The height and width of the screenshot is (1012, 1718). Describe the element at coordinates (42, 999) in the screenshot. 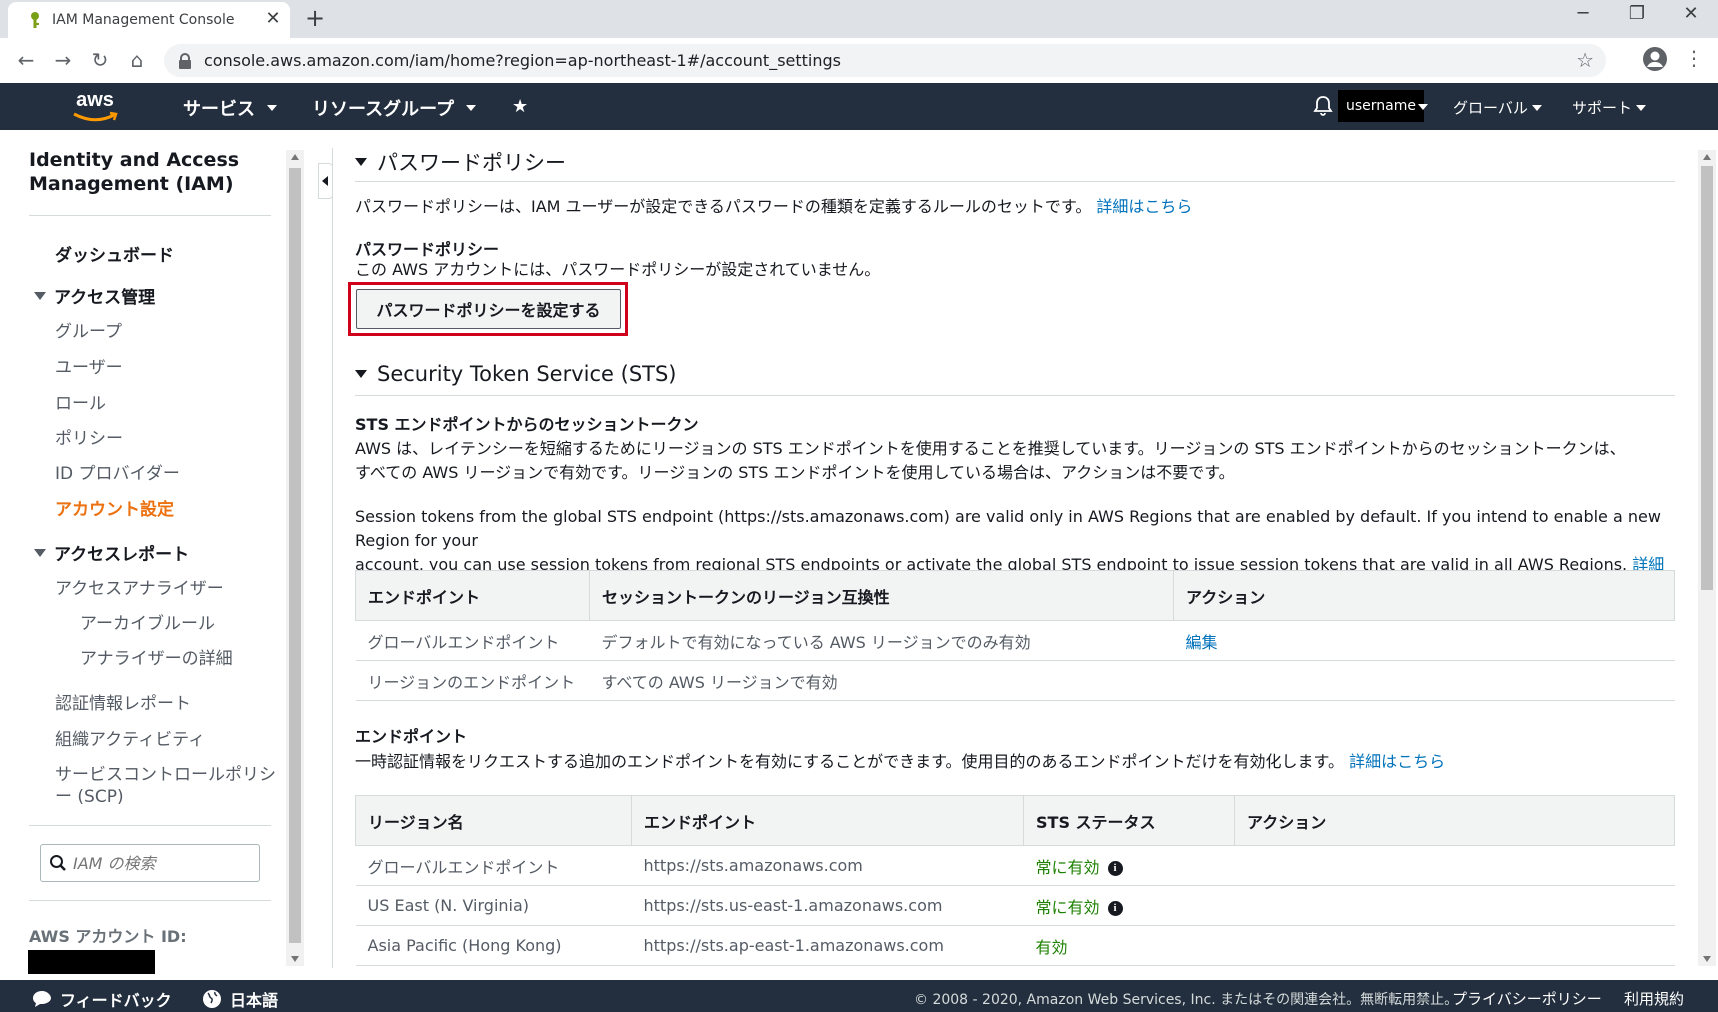

I see `speech-bubble-icon` at that location.